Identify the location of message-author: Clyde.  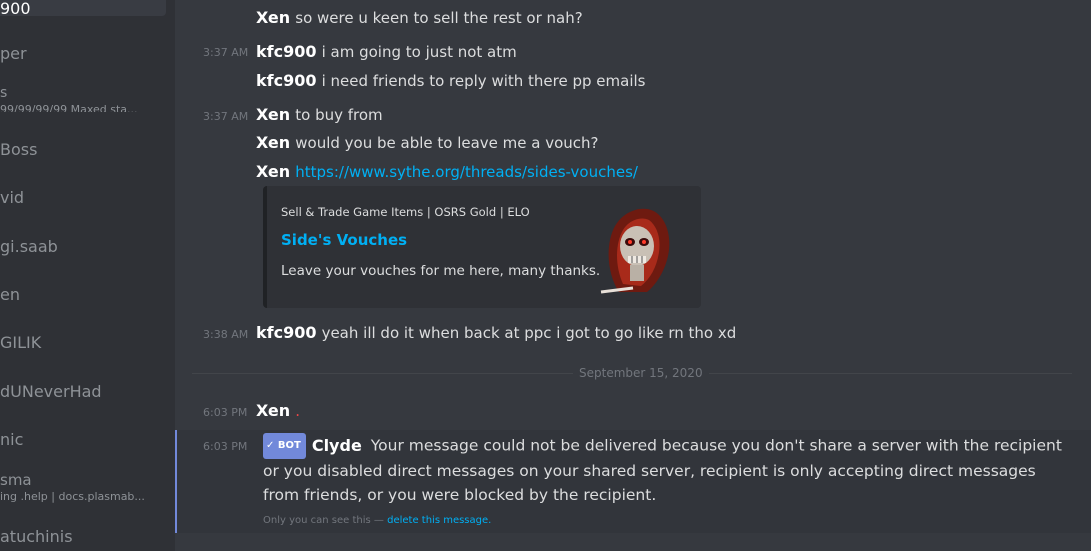
(337, 445).